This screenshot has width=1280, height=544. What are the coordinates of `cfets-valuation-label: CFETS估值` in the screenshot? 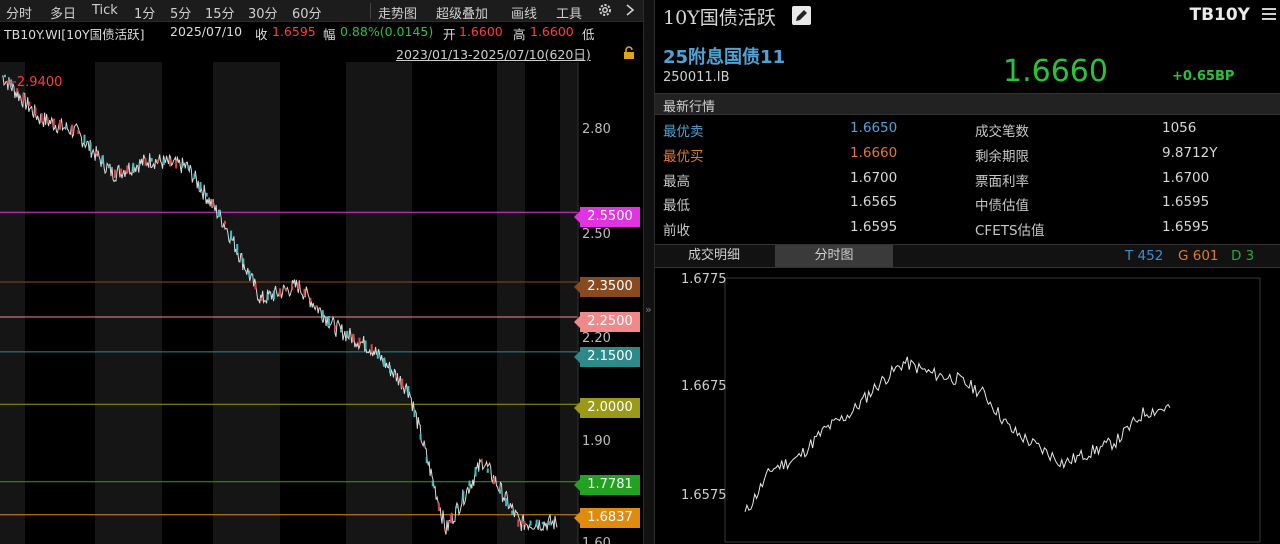 It's located at (1010, 231).